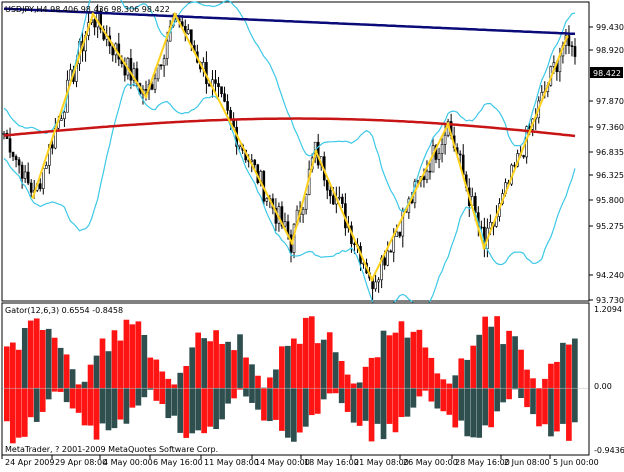 This screenshot has width=624, height=472. Describe the element at coordinates (610, 175) in the screenshot. I see `y-tick-label: 96.325` at that location.